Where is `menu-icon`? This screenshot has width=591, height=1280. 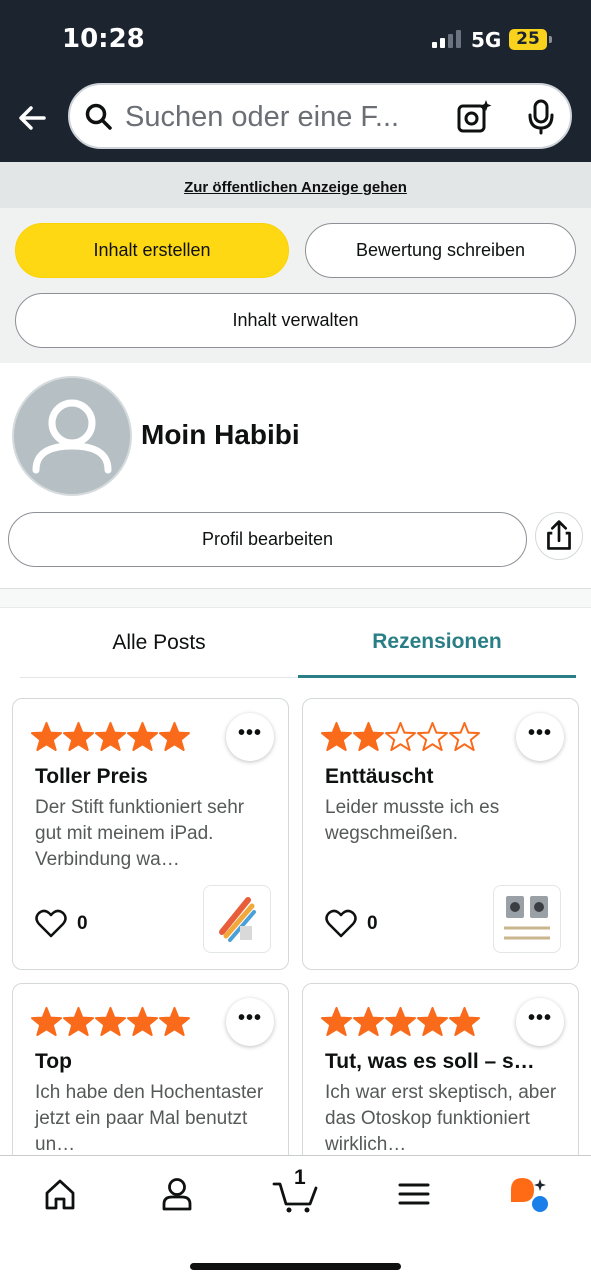
menu-icon is located at coordinates (414, 1194).